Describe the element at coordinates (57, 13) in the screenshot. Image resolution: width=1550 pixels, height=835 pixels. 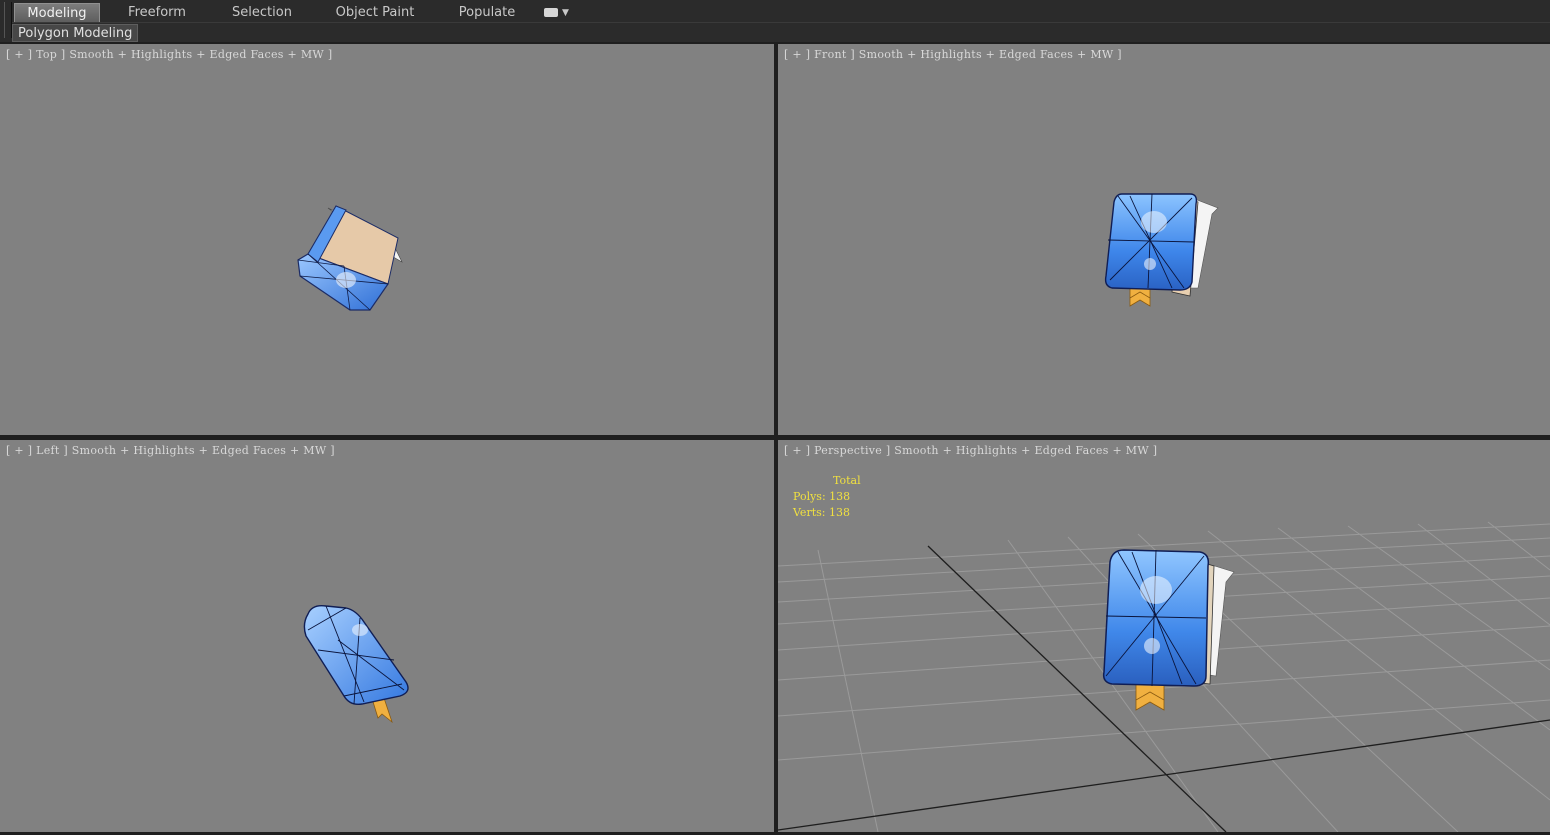
I see `tab-modeling: Modeling` at that location.